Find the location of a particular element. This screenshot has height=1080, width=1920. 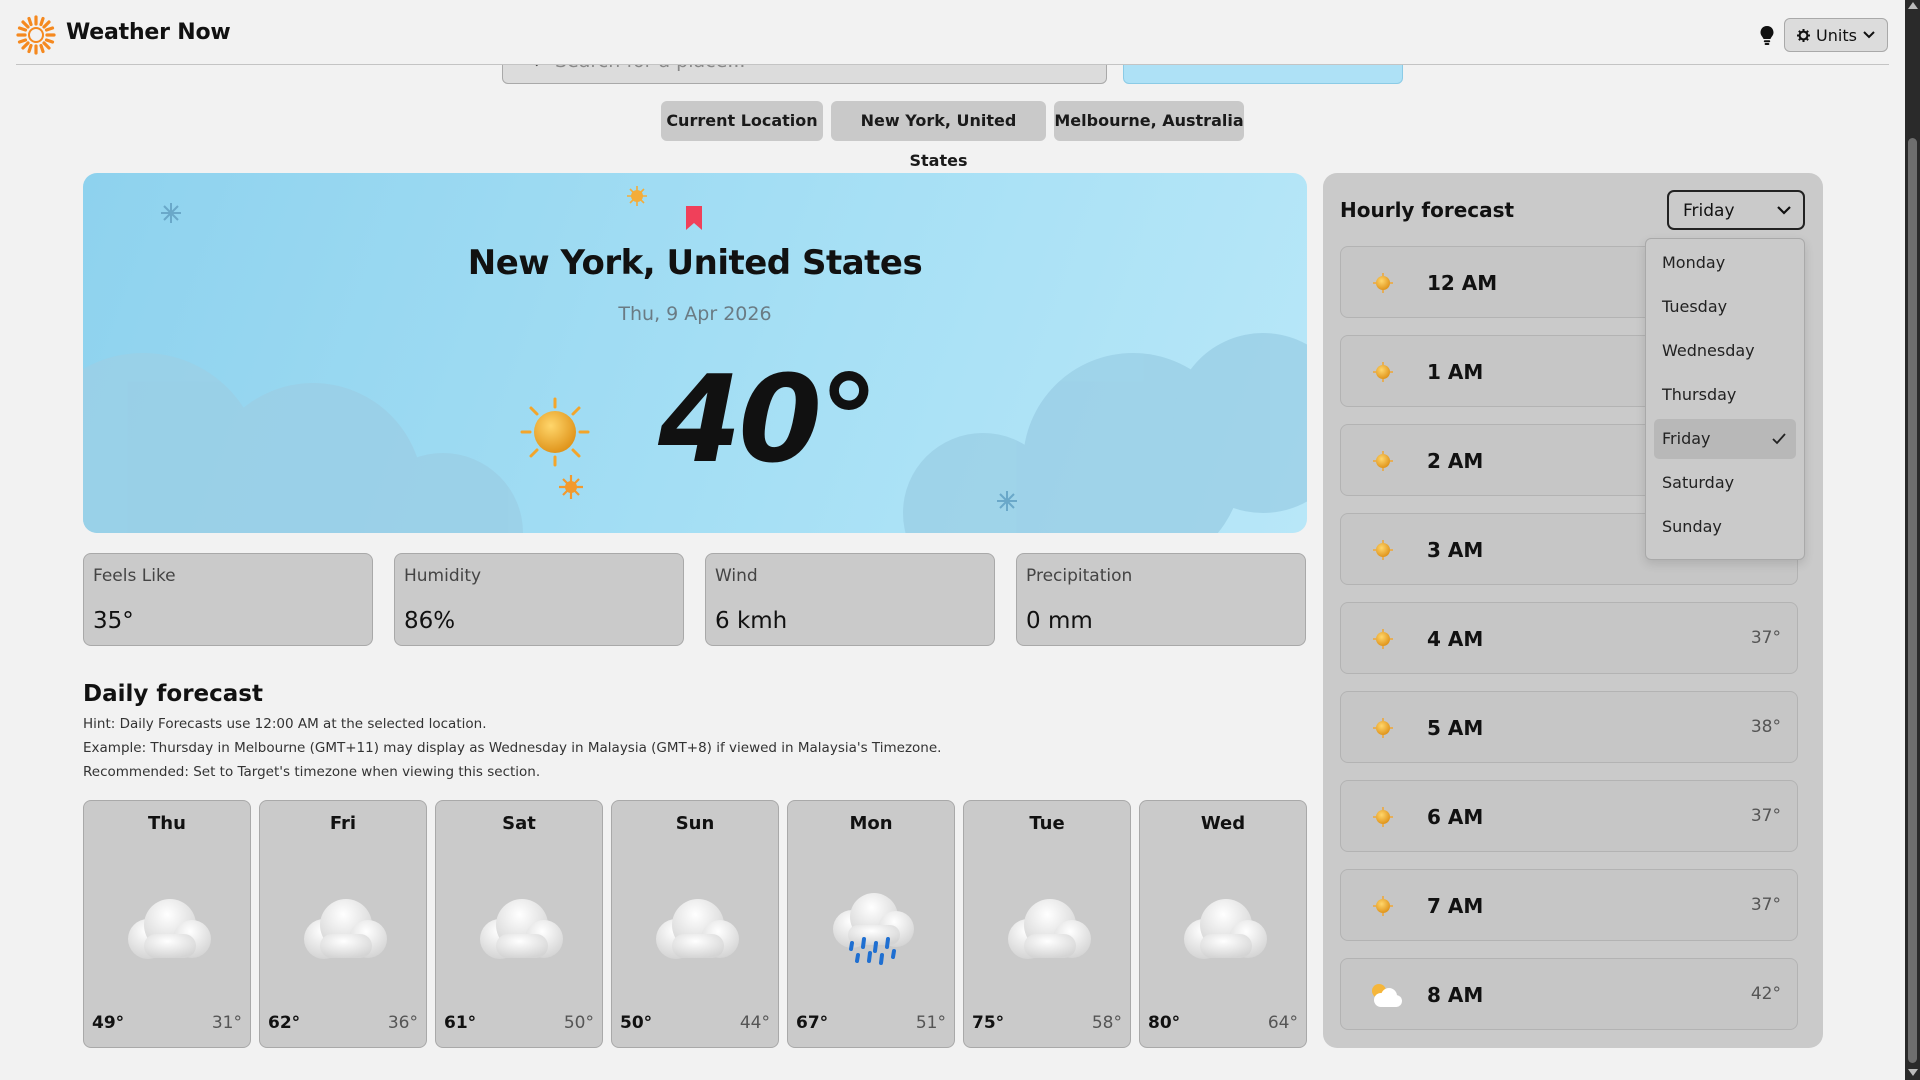

day-option-friday: Friday is located at coordinates (1725, 439).